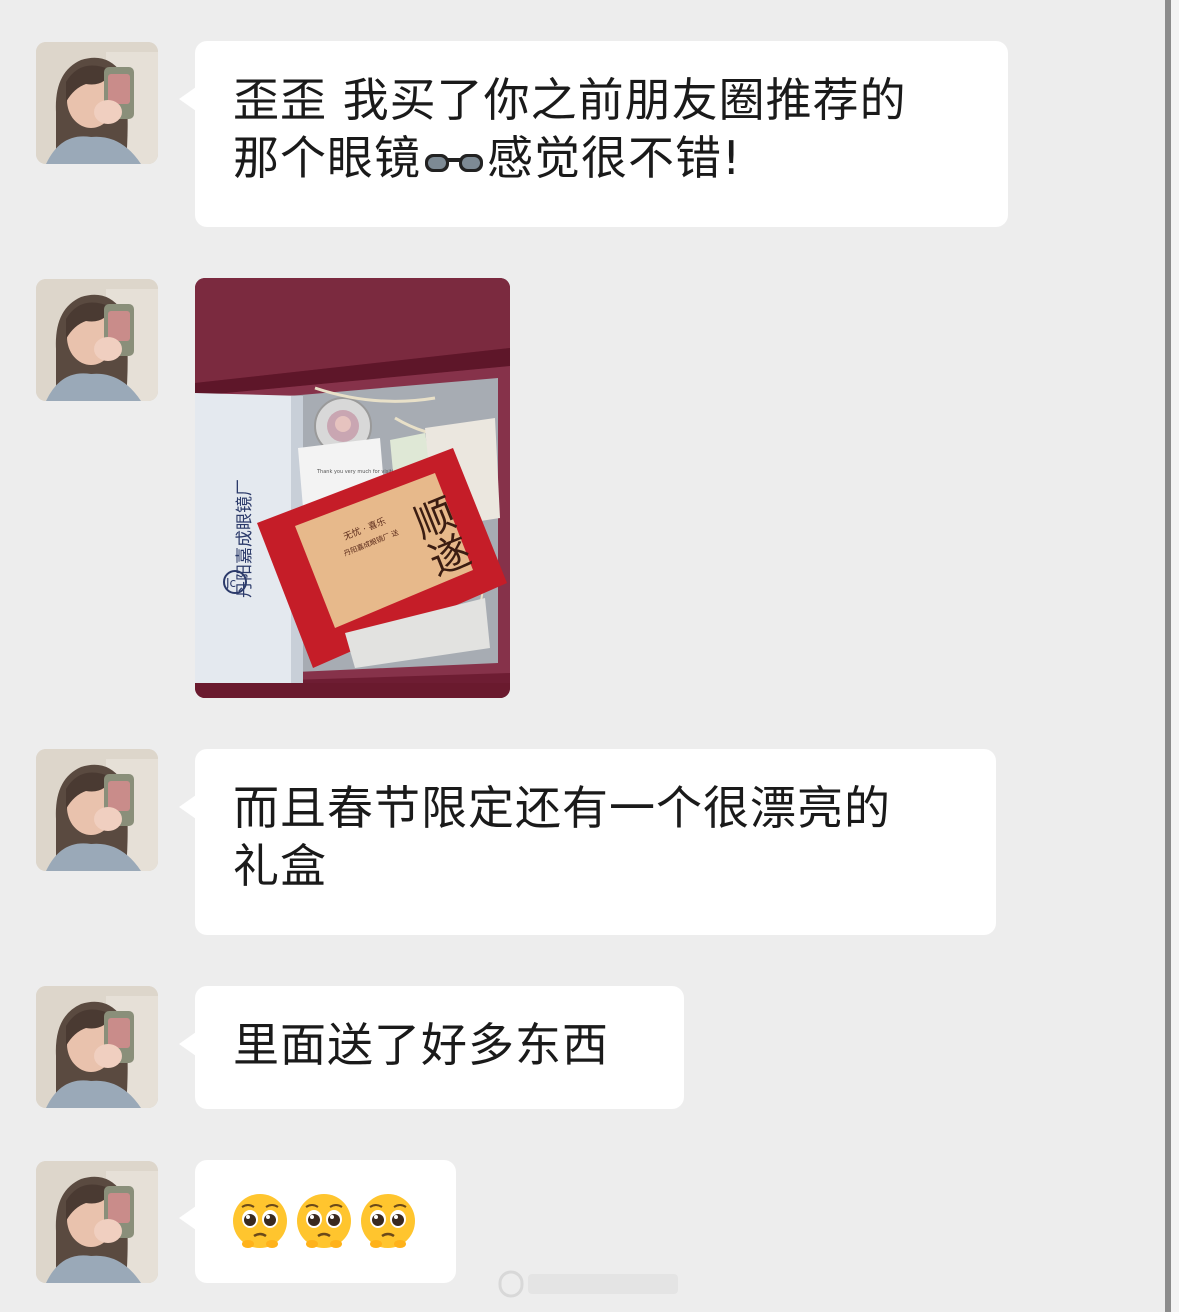  I want to click on emoji-row, so click(325, 1220).